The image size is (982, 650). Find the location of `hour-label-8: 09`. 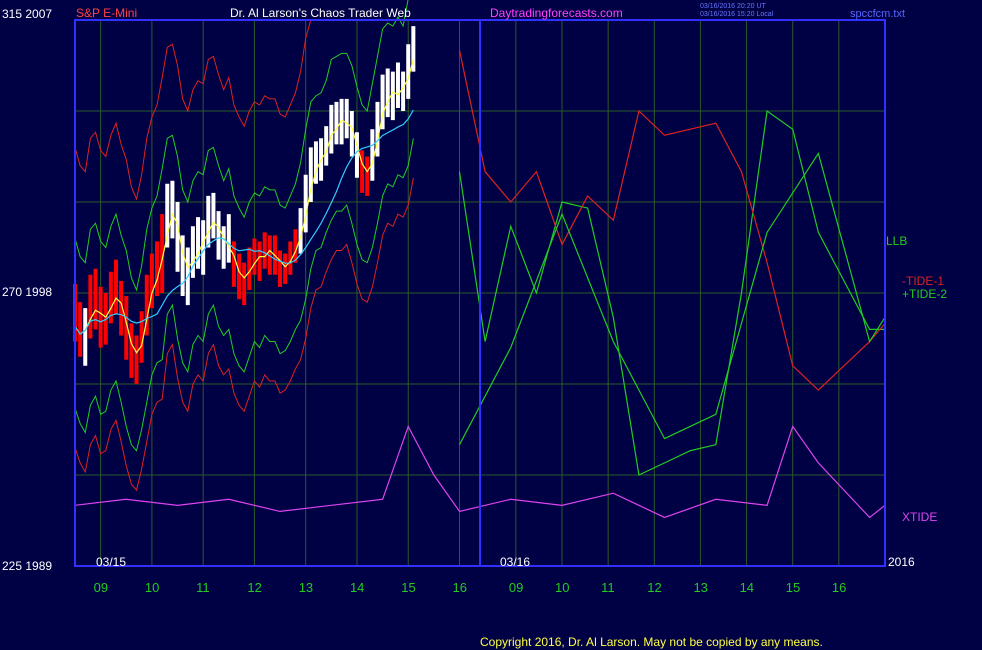

hour-label-8: 09 is located at coordinates (516, 587).